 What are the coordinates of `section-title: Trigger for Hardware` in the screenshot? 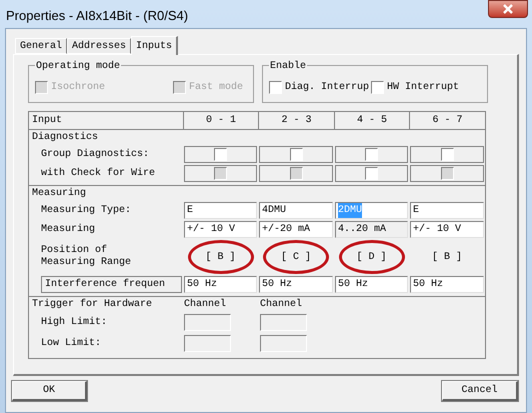 It's located at (92, 305).